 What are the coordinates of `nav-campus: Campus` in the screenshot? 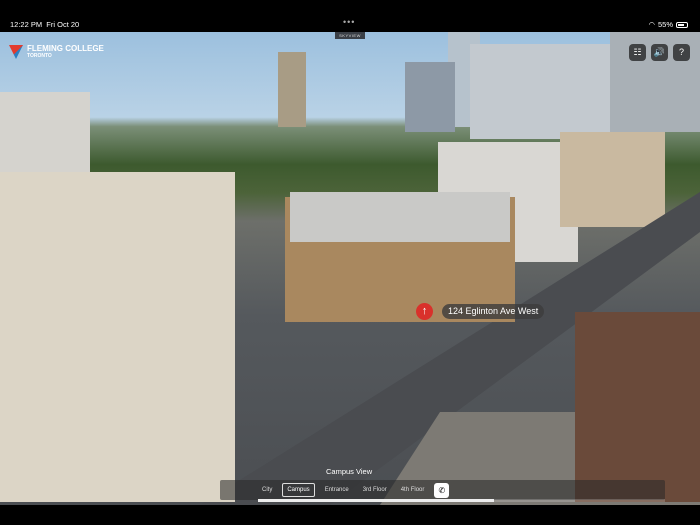 It's located at (298, 490).